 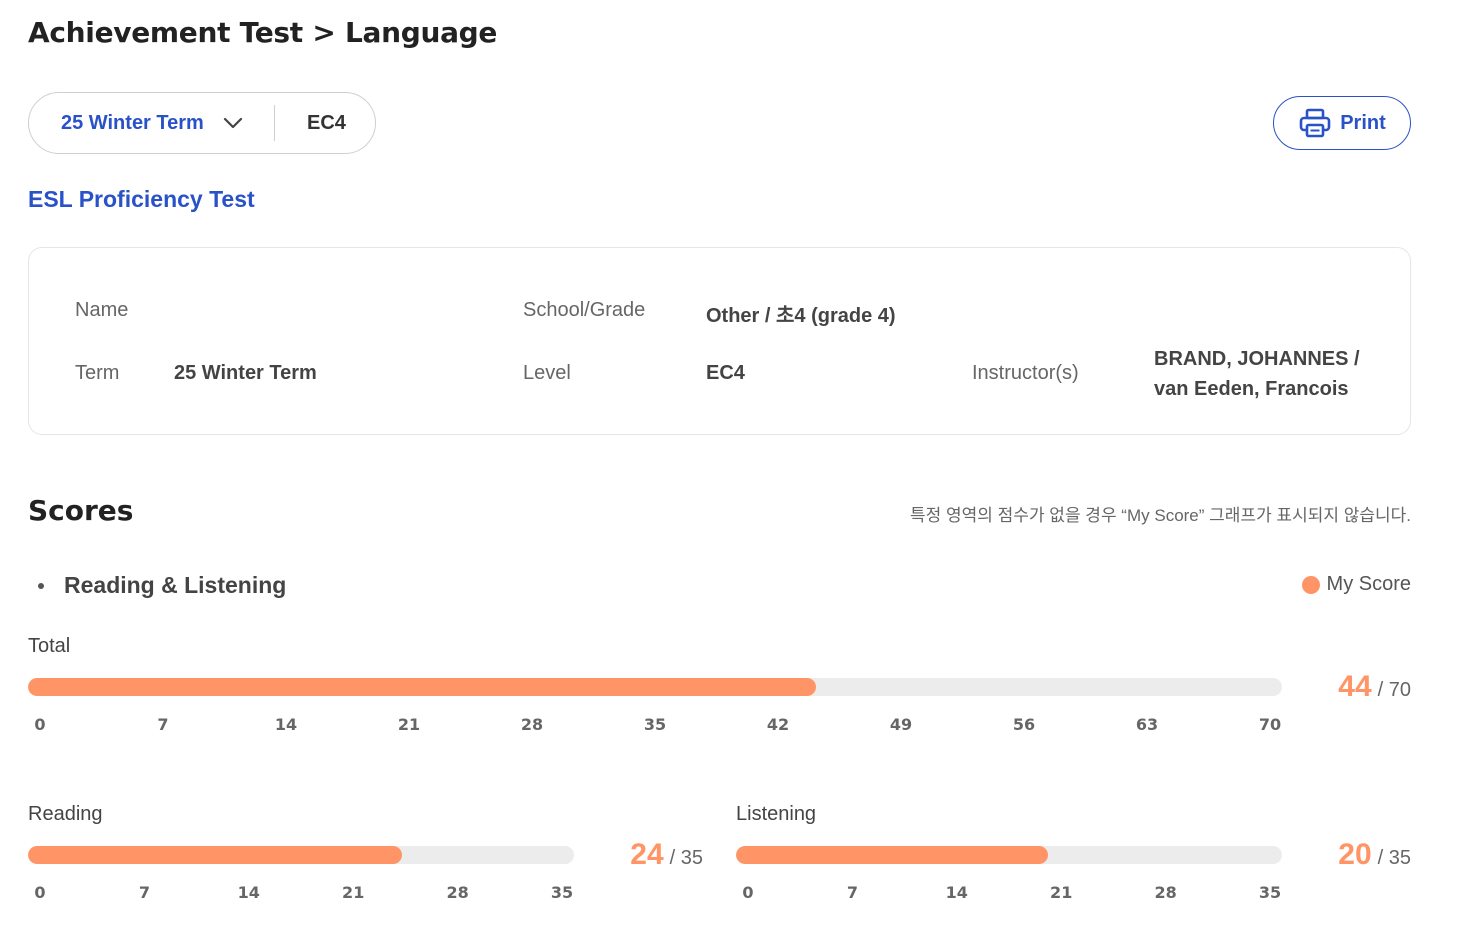 What do you see at coordinates (1270, 892) in the screenshot?
I see `listening-tick-label: 35` at bounding box center [1270, 892].